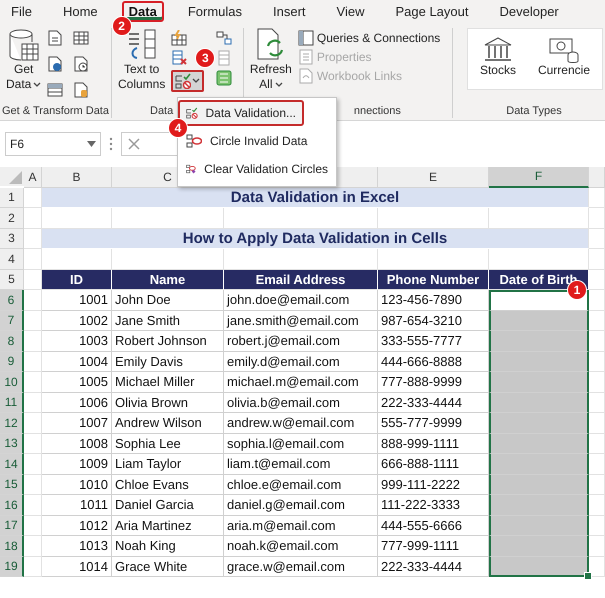 This screenshot has width=605, height=598. I want to click on row-header: 10, so click(12, 382).